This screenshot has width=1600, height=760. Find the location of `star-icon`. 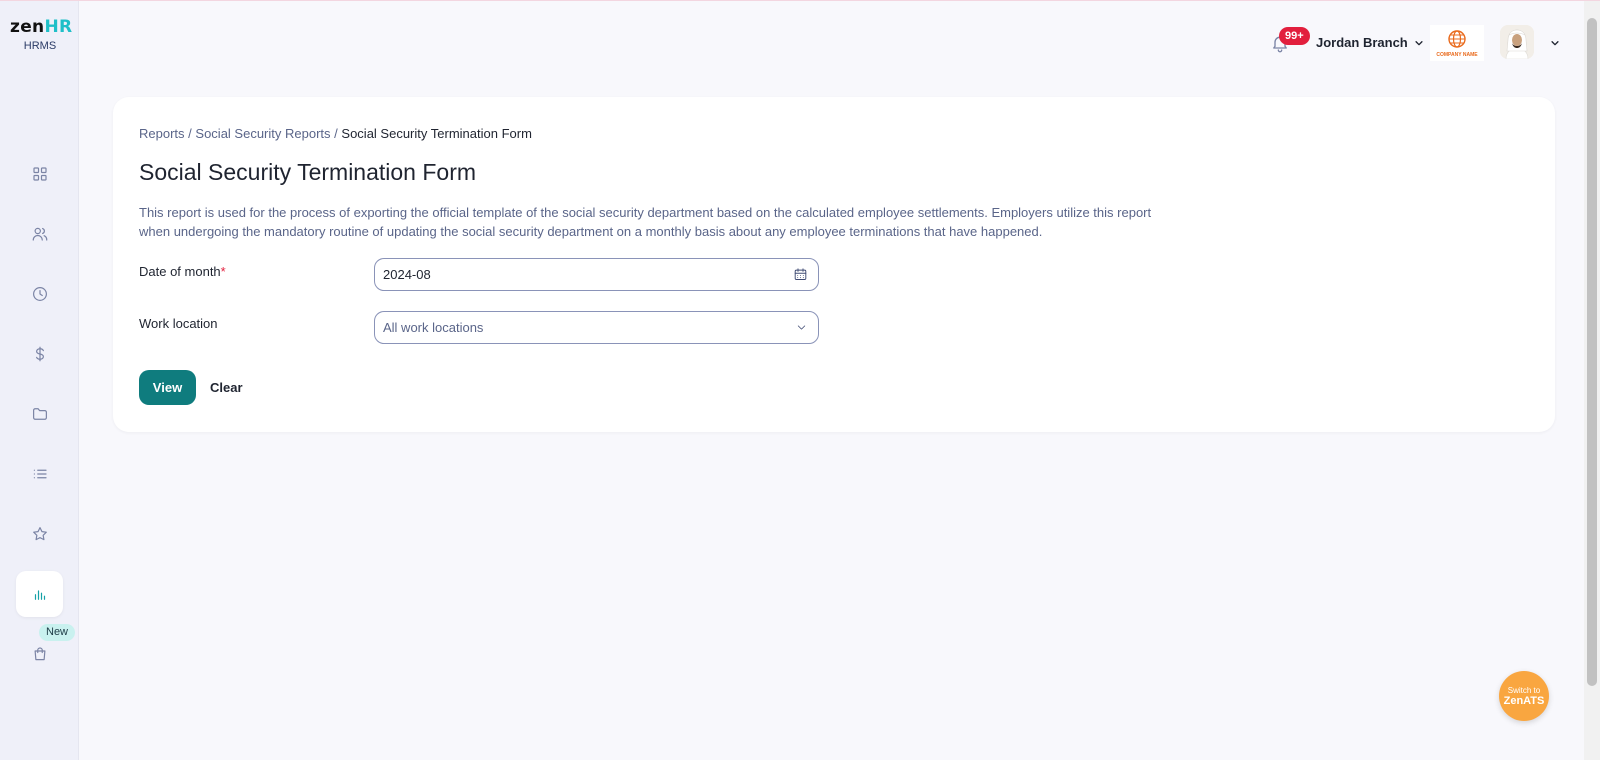

star-icon is located at coordinates (39, 534).